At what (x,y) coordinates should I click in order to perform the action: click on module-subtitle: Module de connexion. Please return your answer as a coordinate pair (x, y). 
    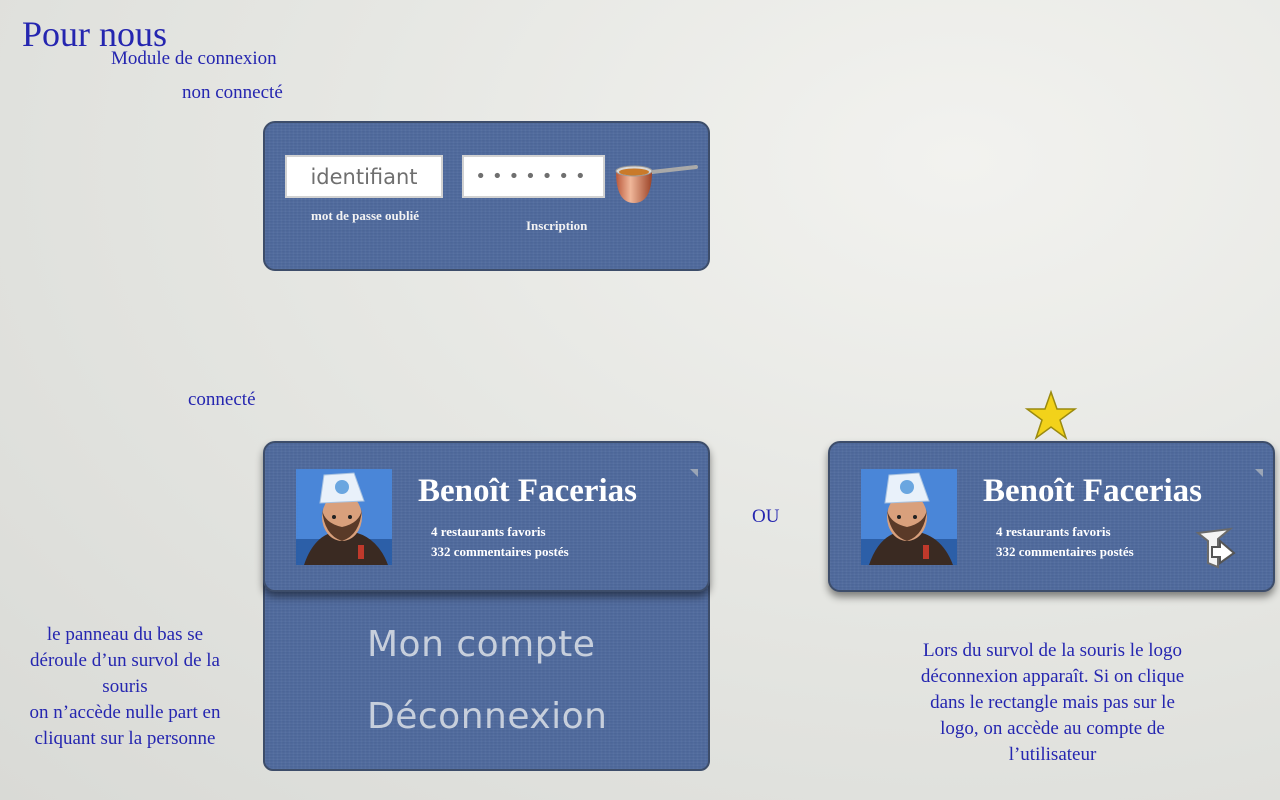
    Looking at the image, I should click on (194, 58).